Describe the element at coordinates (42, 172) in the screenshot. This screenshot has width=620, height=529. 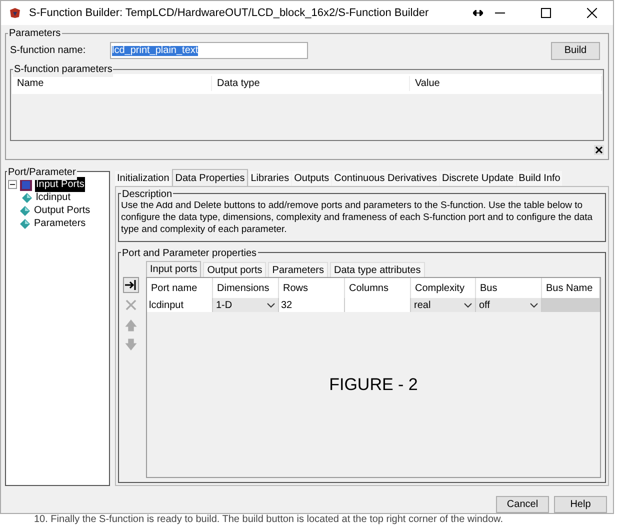
I see `group-title: Port/Parameter` at that location.